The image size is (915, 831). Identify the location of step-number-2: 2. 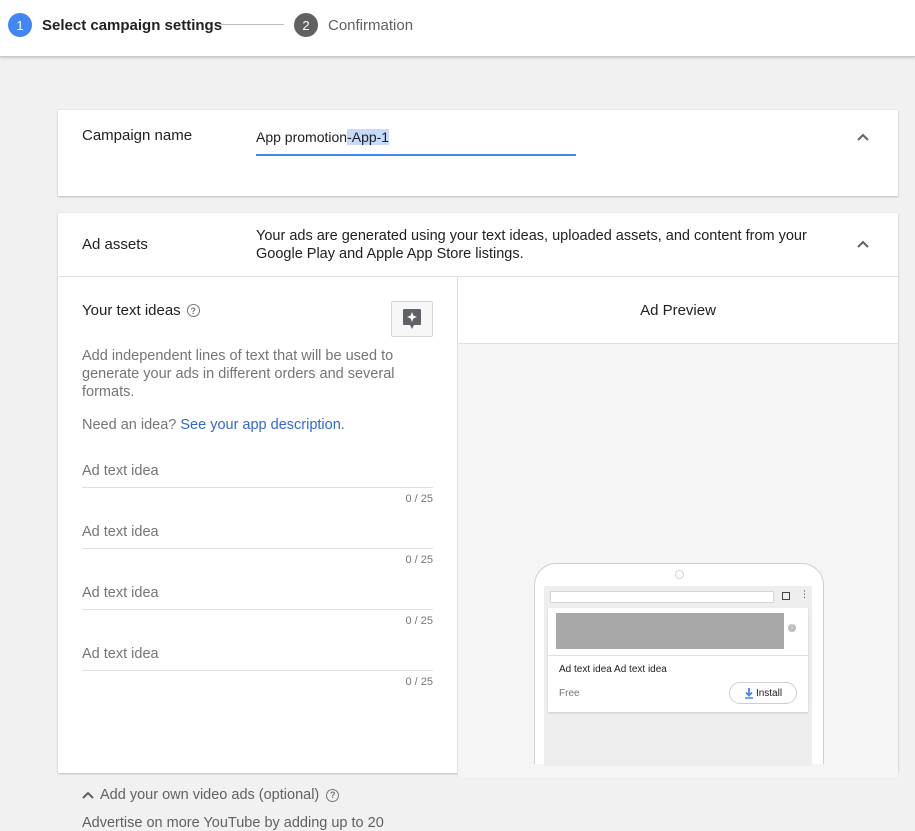
(306, 25).